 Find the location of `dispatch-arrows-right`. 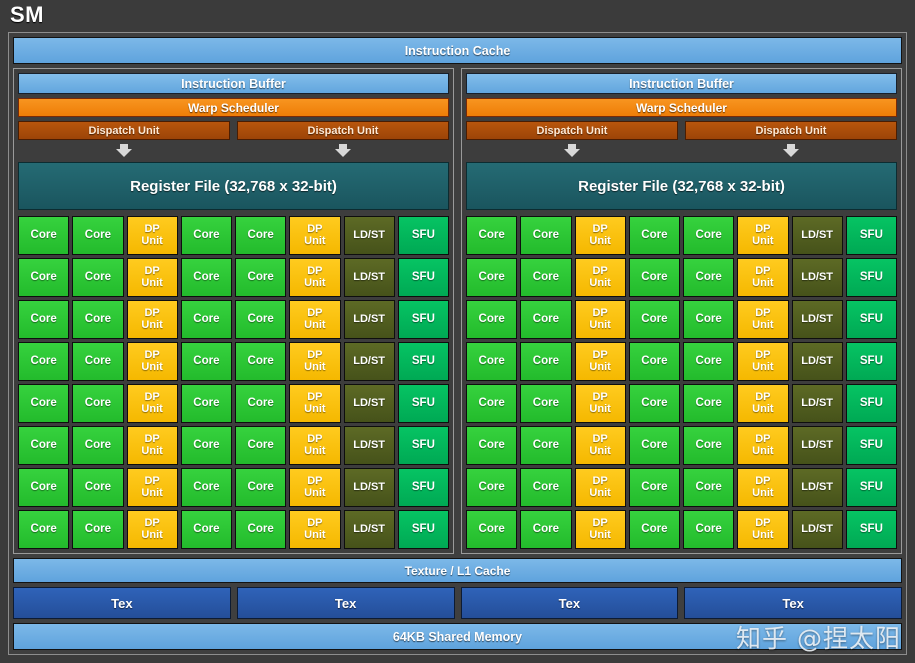

dispatch-arrows-right is located at coordinates (681, 151).